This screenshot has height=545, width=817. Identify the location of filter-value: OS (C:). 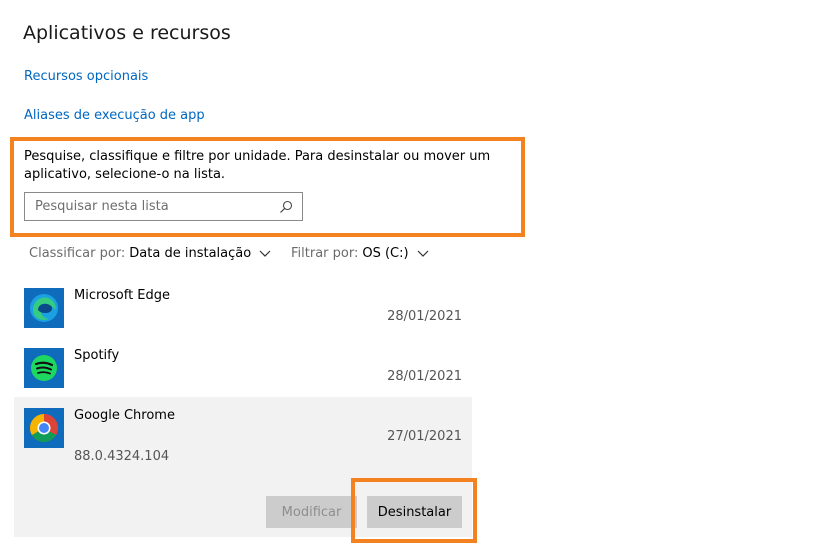
(385, 253).